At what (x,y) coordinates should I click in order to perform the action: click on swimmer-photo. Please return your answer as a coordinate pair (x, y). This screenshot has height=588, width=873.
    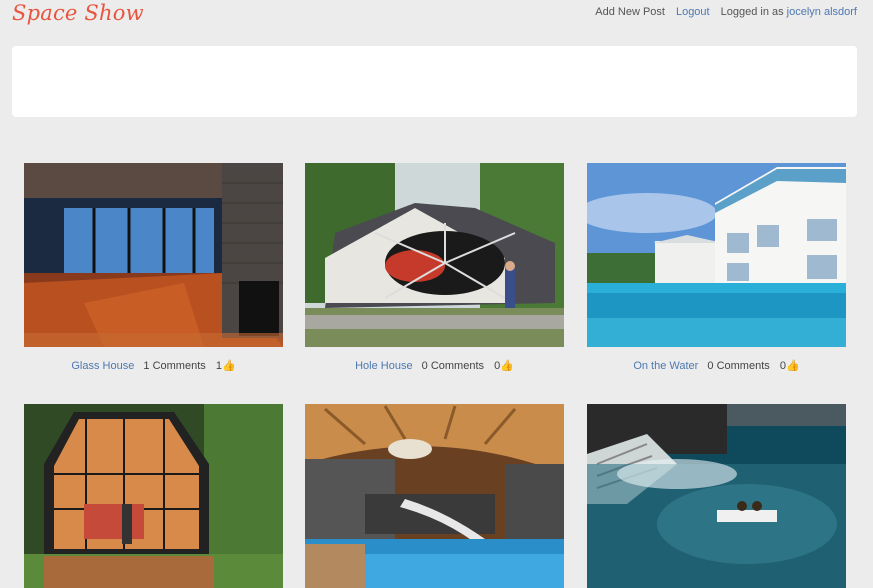
    Looking at the image, I should click on (716, 496).